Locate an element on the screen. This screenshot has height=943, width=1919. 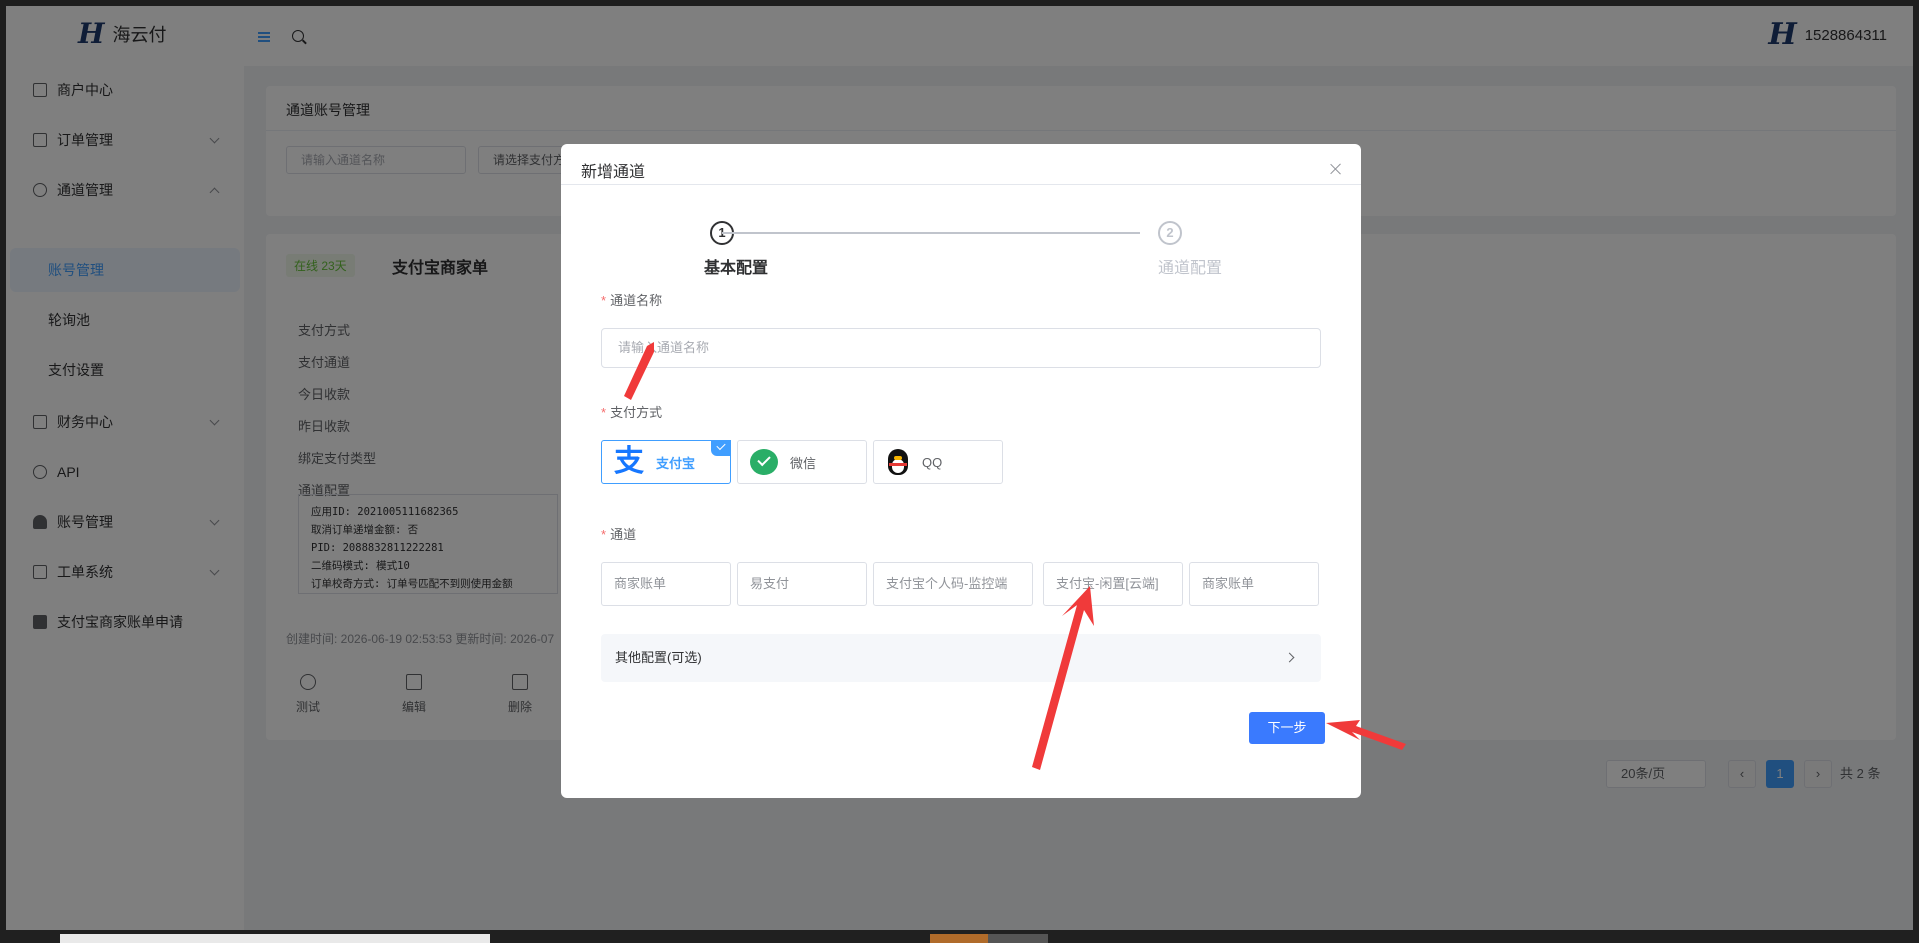
dialog-title: 新增通道 is located at coordinates (613, 172).